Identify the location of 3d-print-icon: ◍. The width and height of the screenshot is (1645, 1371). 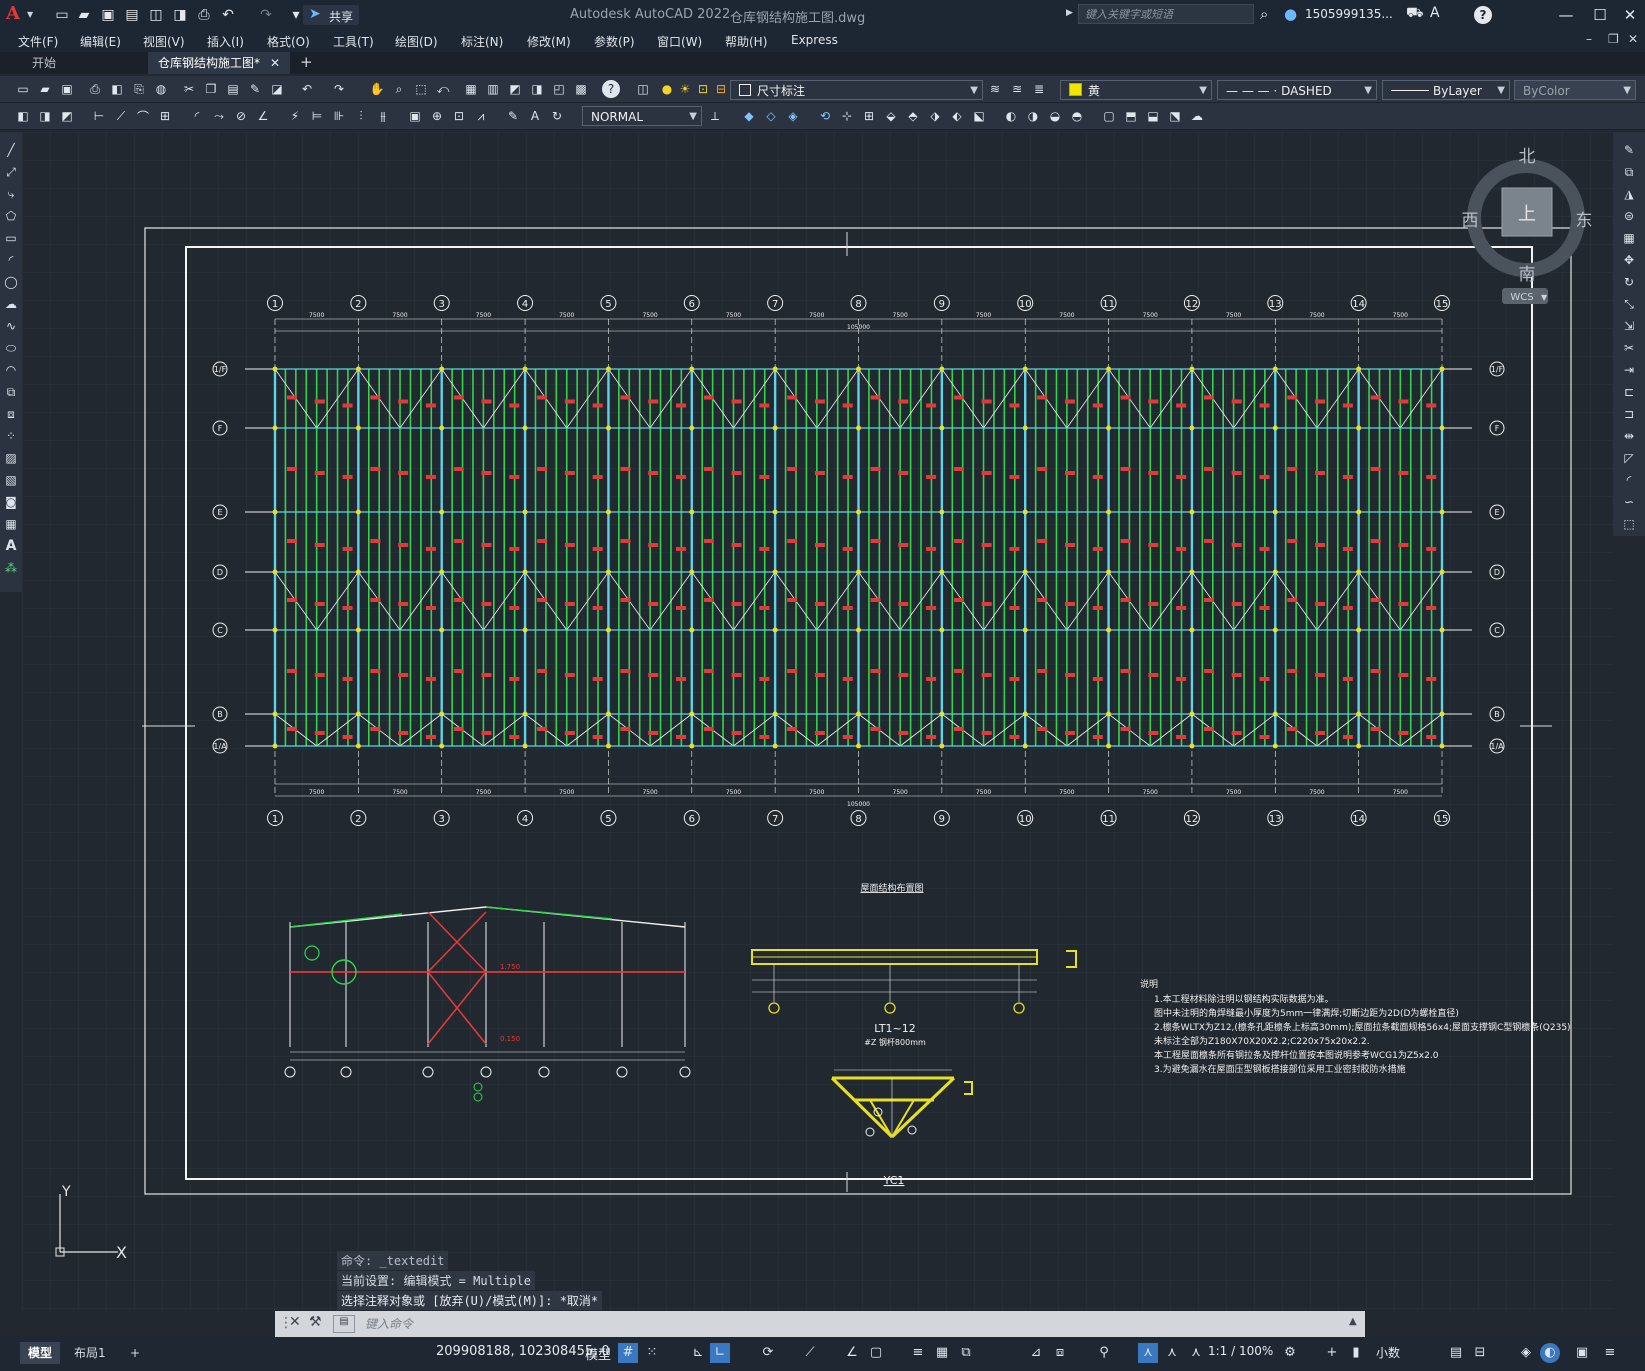
(161, 89).